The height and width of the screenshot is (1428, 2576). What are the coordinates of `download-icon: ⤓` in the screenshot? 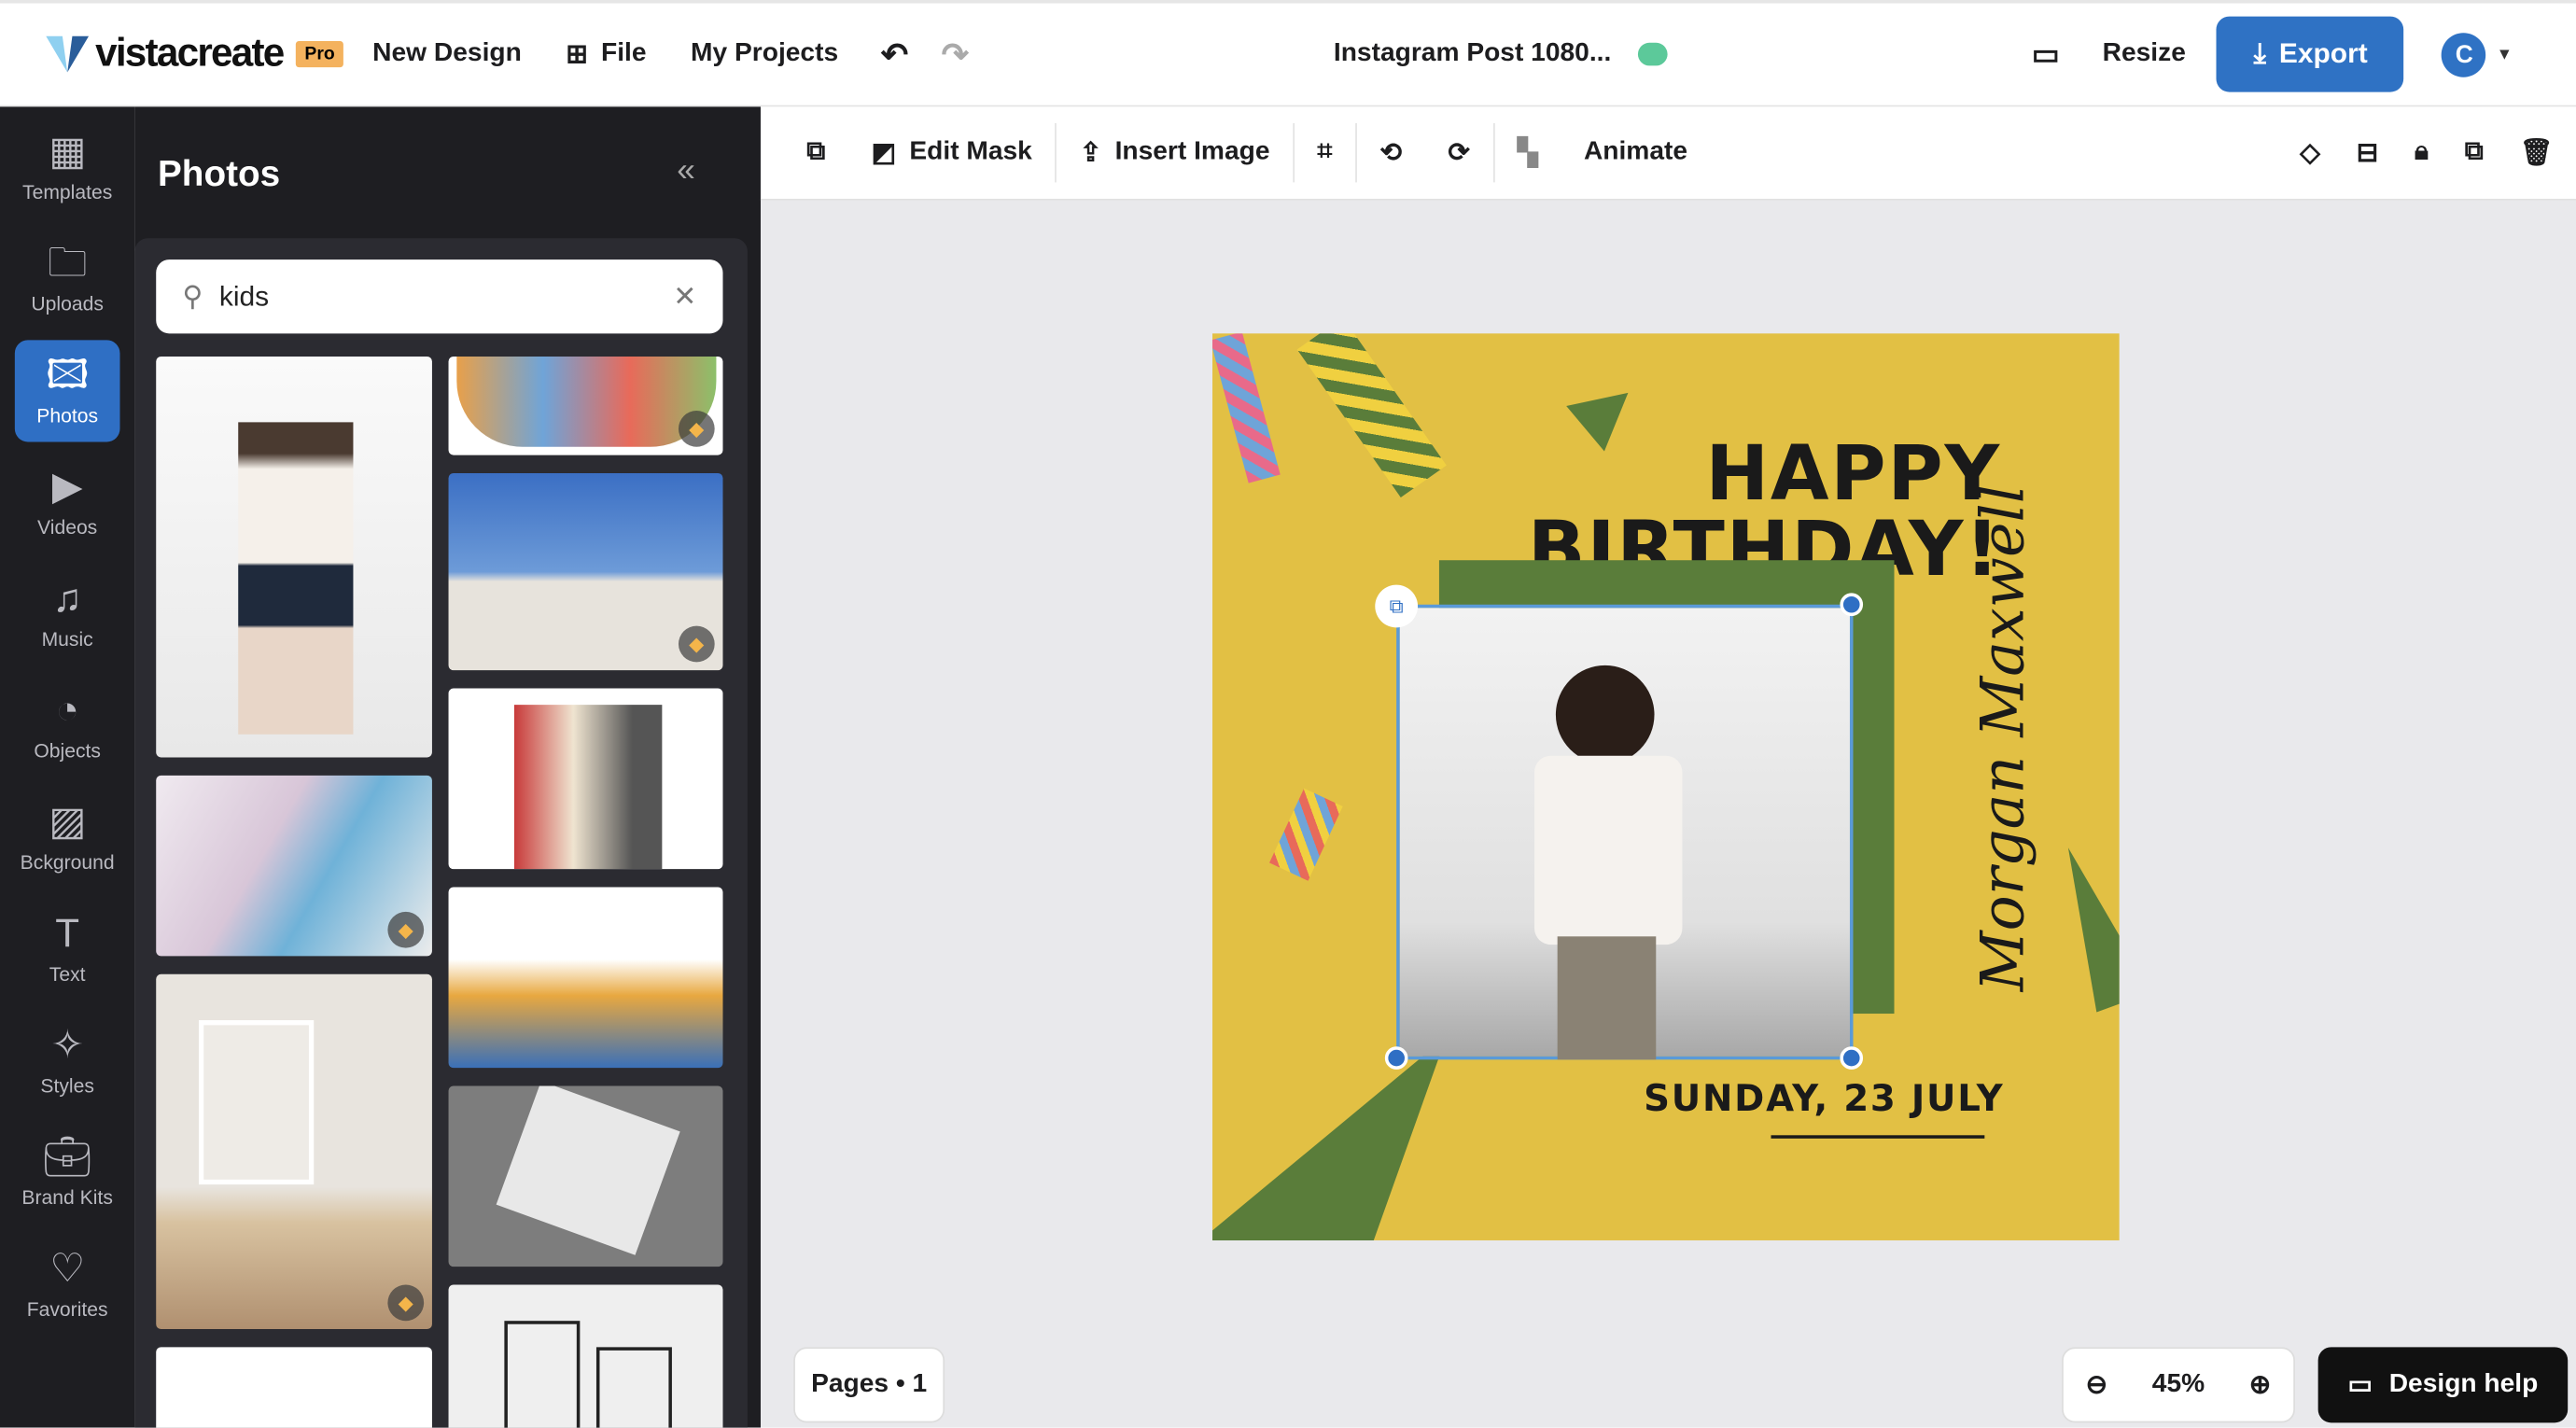 It's located at (2259, 53).